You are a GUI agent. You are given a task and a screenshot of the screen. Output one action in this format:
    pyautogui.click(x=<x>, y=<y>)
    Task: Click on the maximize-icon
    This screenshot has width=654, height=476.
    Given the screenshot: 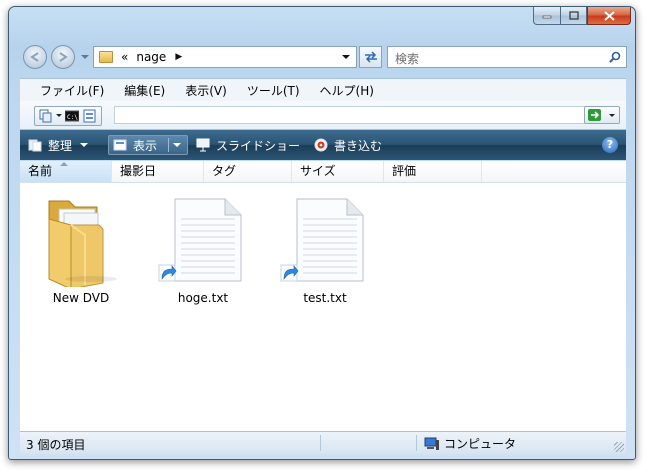 What is the action you would take?
    pyautogui.click(x=573, y=15)
    